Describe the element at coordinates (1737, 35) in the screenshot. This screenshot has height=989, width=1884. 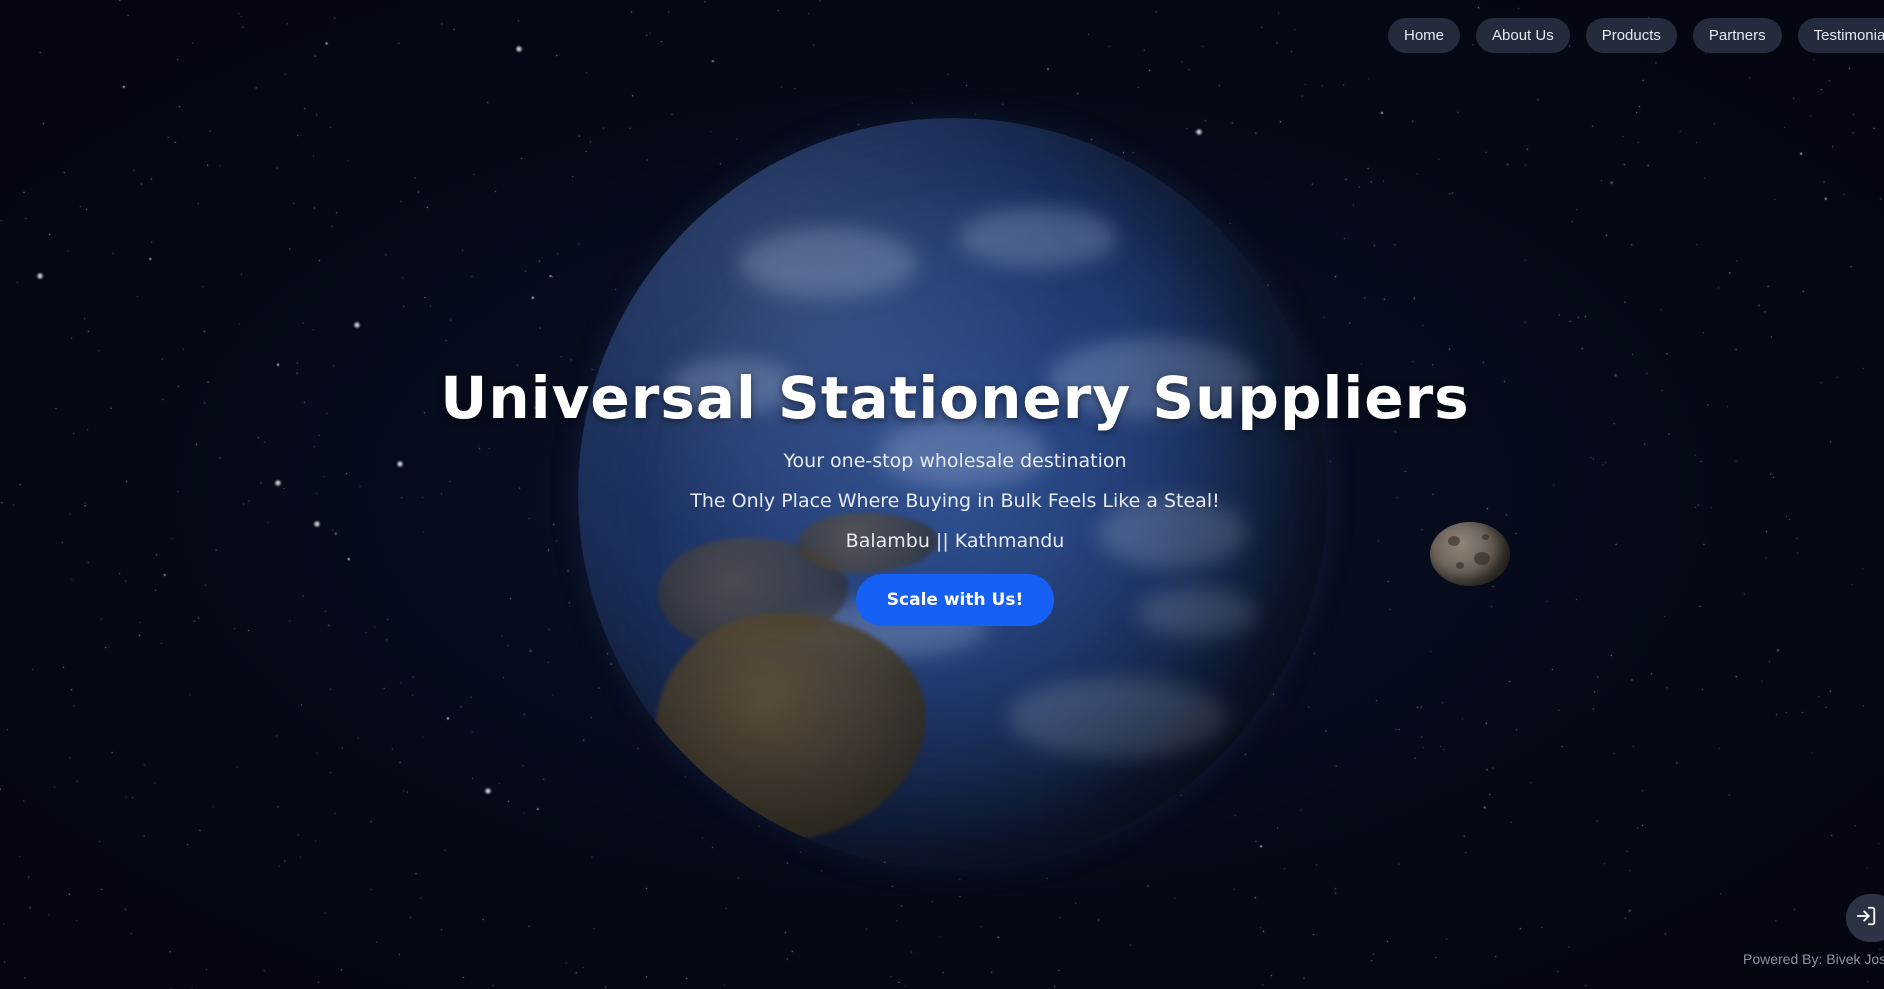
I see `nav-partners-button: Partners` at that location.